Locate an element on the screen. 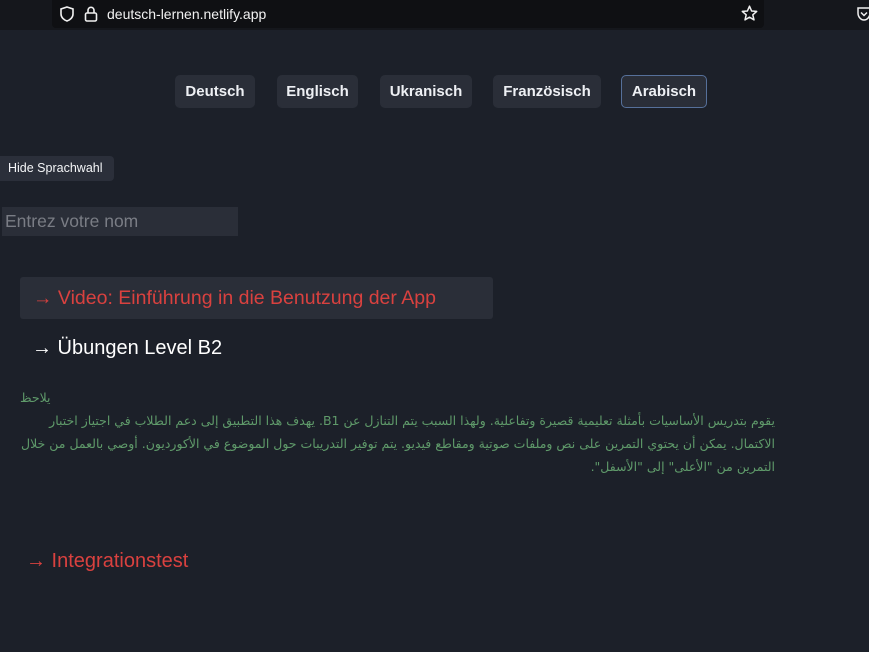 The image size is (869, 652). lock-icon is located at coordinates (91, 14).